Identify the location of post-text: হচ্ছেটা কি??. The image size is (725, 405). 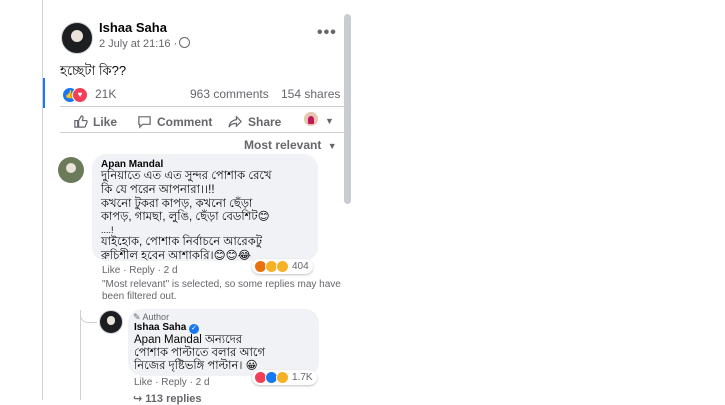
(93, 70).